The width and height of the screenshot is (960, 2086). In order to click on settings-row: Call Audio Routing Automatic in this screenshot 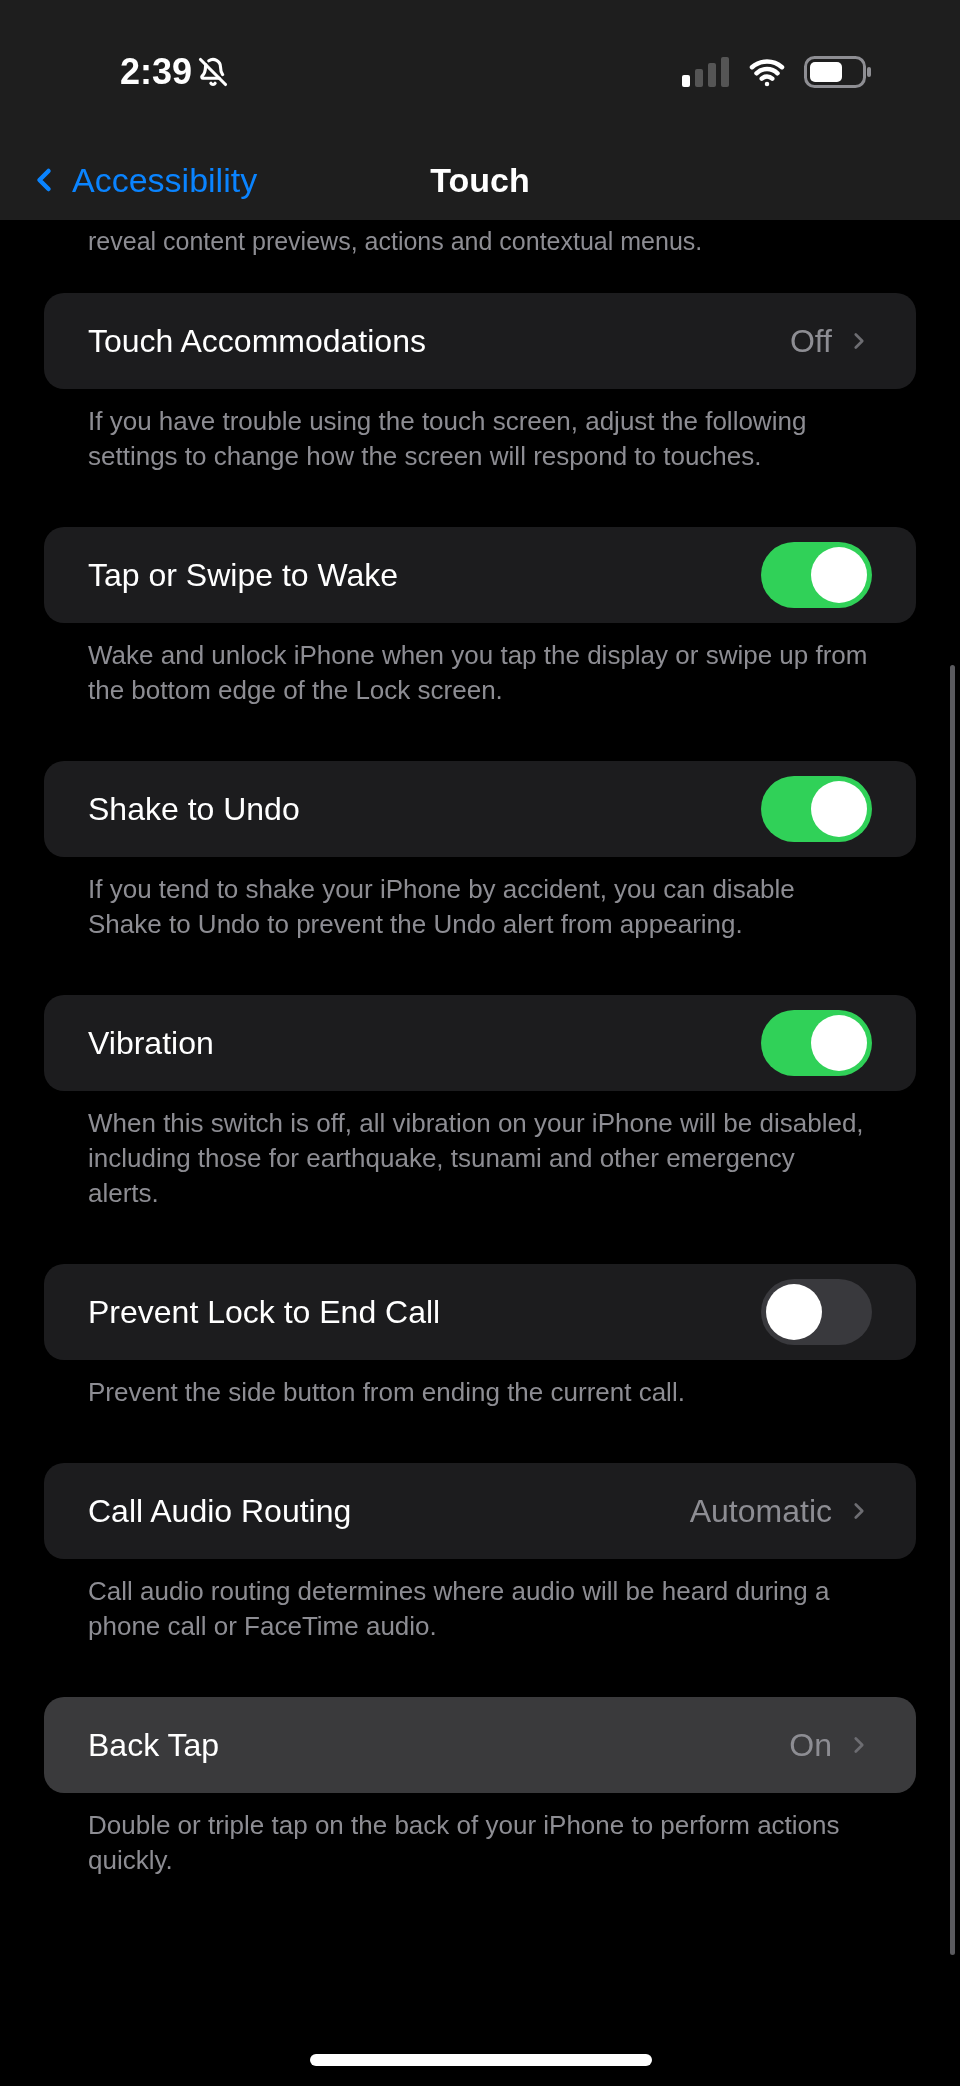, I will do `click(480, 1511)`.